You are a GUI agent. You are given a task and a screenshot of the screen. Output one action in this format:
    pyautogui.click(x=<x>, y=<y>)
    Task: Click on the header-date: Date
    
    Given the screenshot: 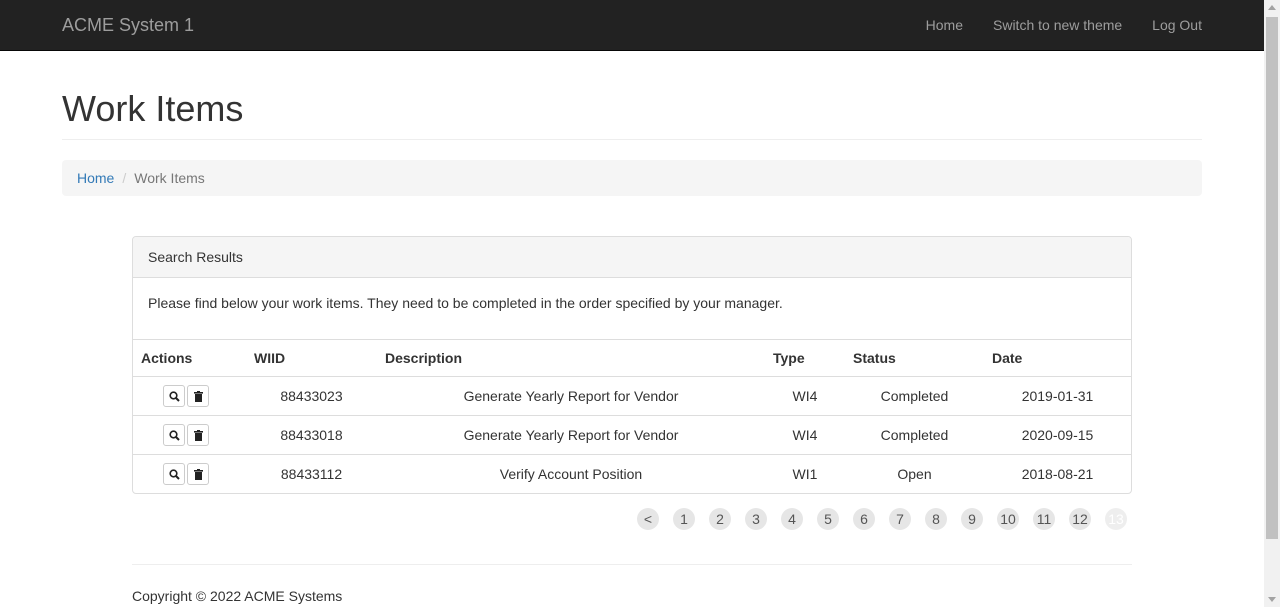 What is the action you would take?
    pyautogui.click(x=1057, y=358)
    